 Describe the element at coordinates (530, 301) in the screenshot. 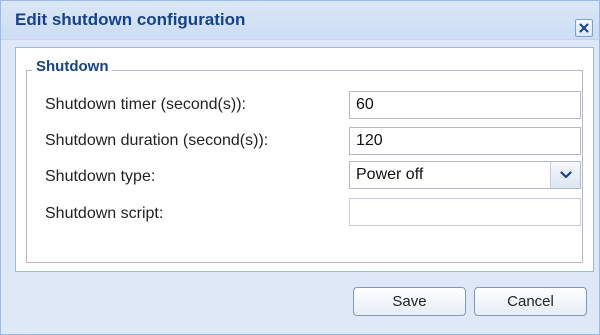

I see `cancel-button: Cancel` at that location.